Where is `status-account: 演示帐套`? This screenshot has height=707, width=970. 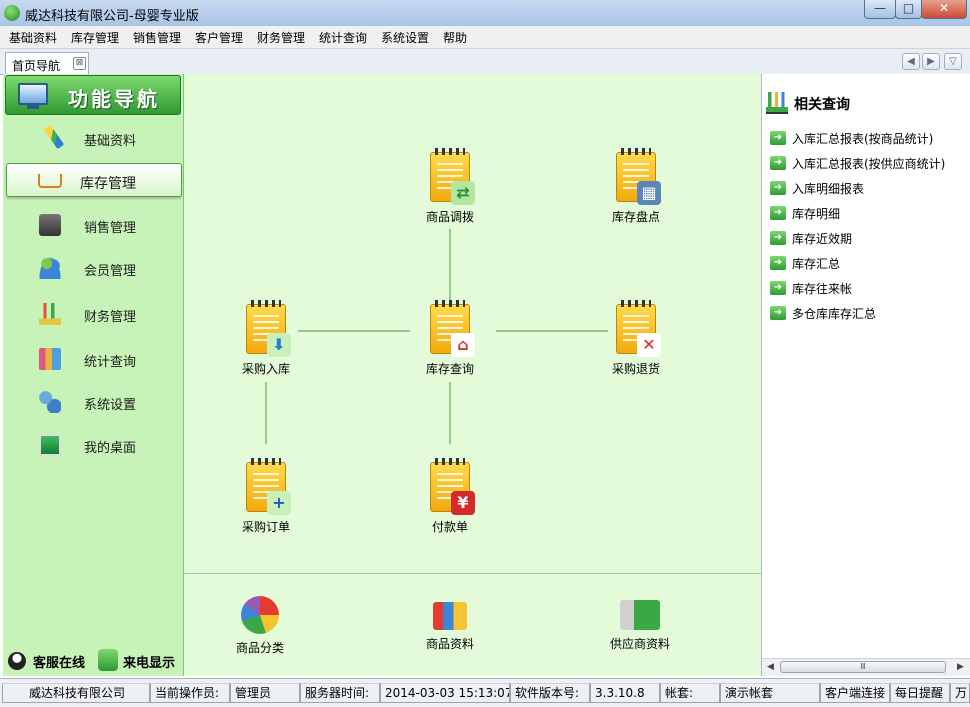 status-account: 演示帐套 is located at coordinates (770, 693).